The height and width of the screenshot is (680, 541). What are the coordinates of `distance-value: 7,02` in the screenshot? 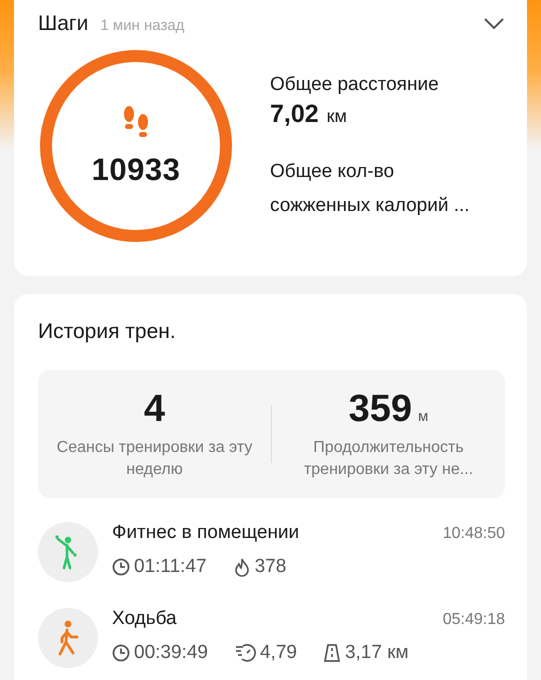 It's located at (294, 114).